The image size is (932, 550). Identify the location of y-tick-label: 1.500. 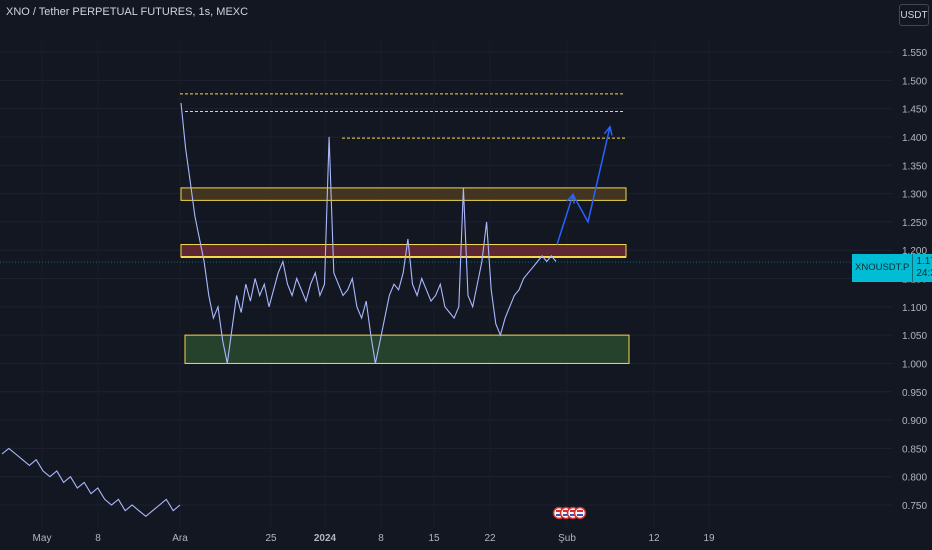
(914, 81).